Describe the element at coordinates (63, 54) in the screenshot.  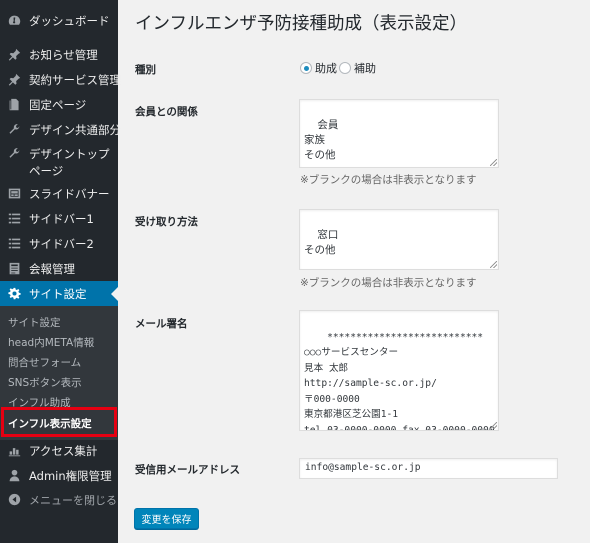
I see `sidebar-item-label: お知らせ管理` at that location.